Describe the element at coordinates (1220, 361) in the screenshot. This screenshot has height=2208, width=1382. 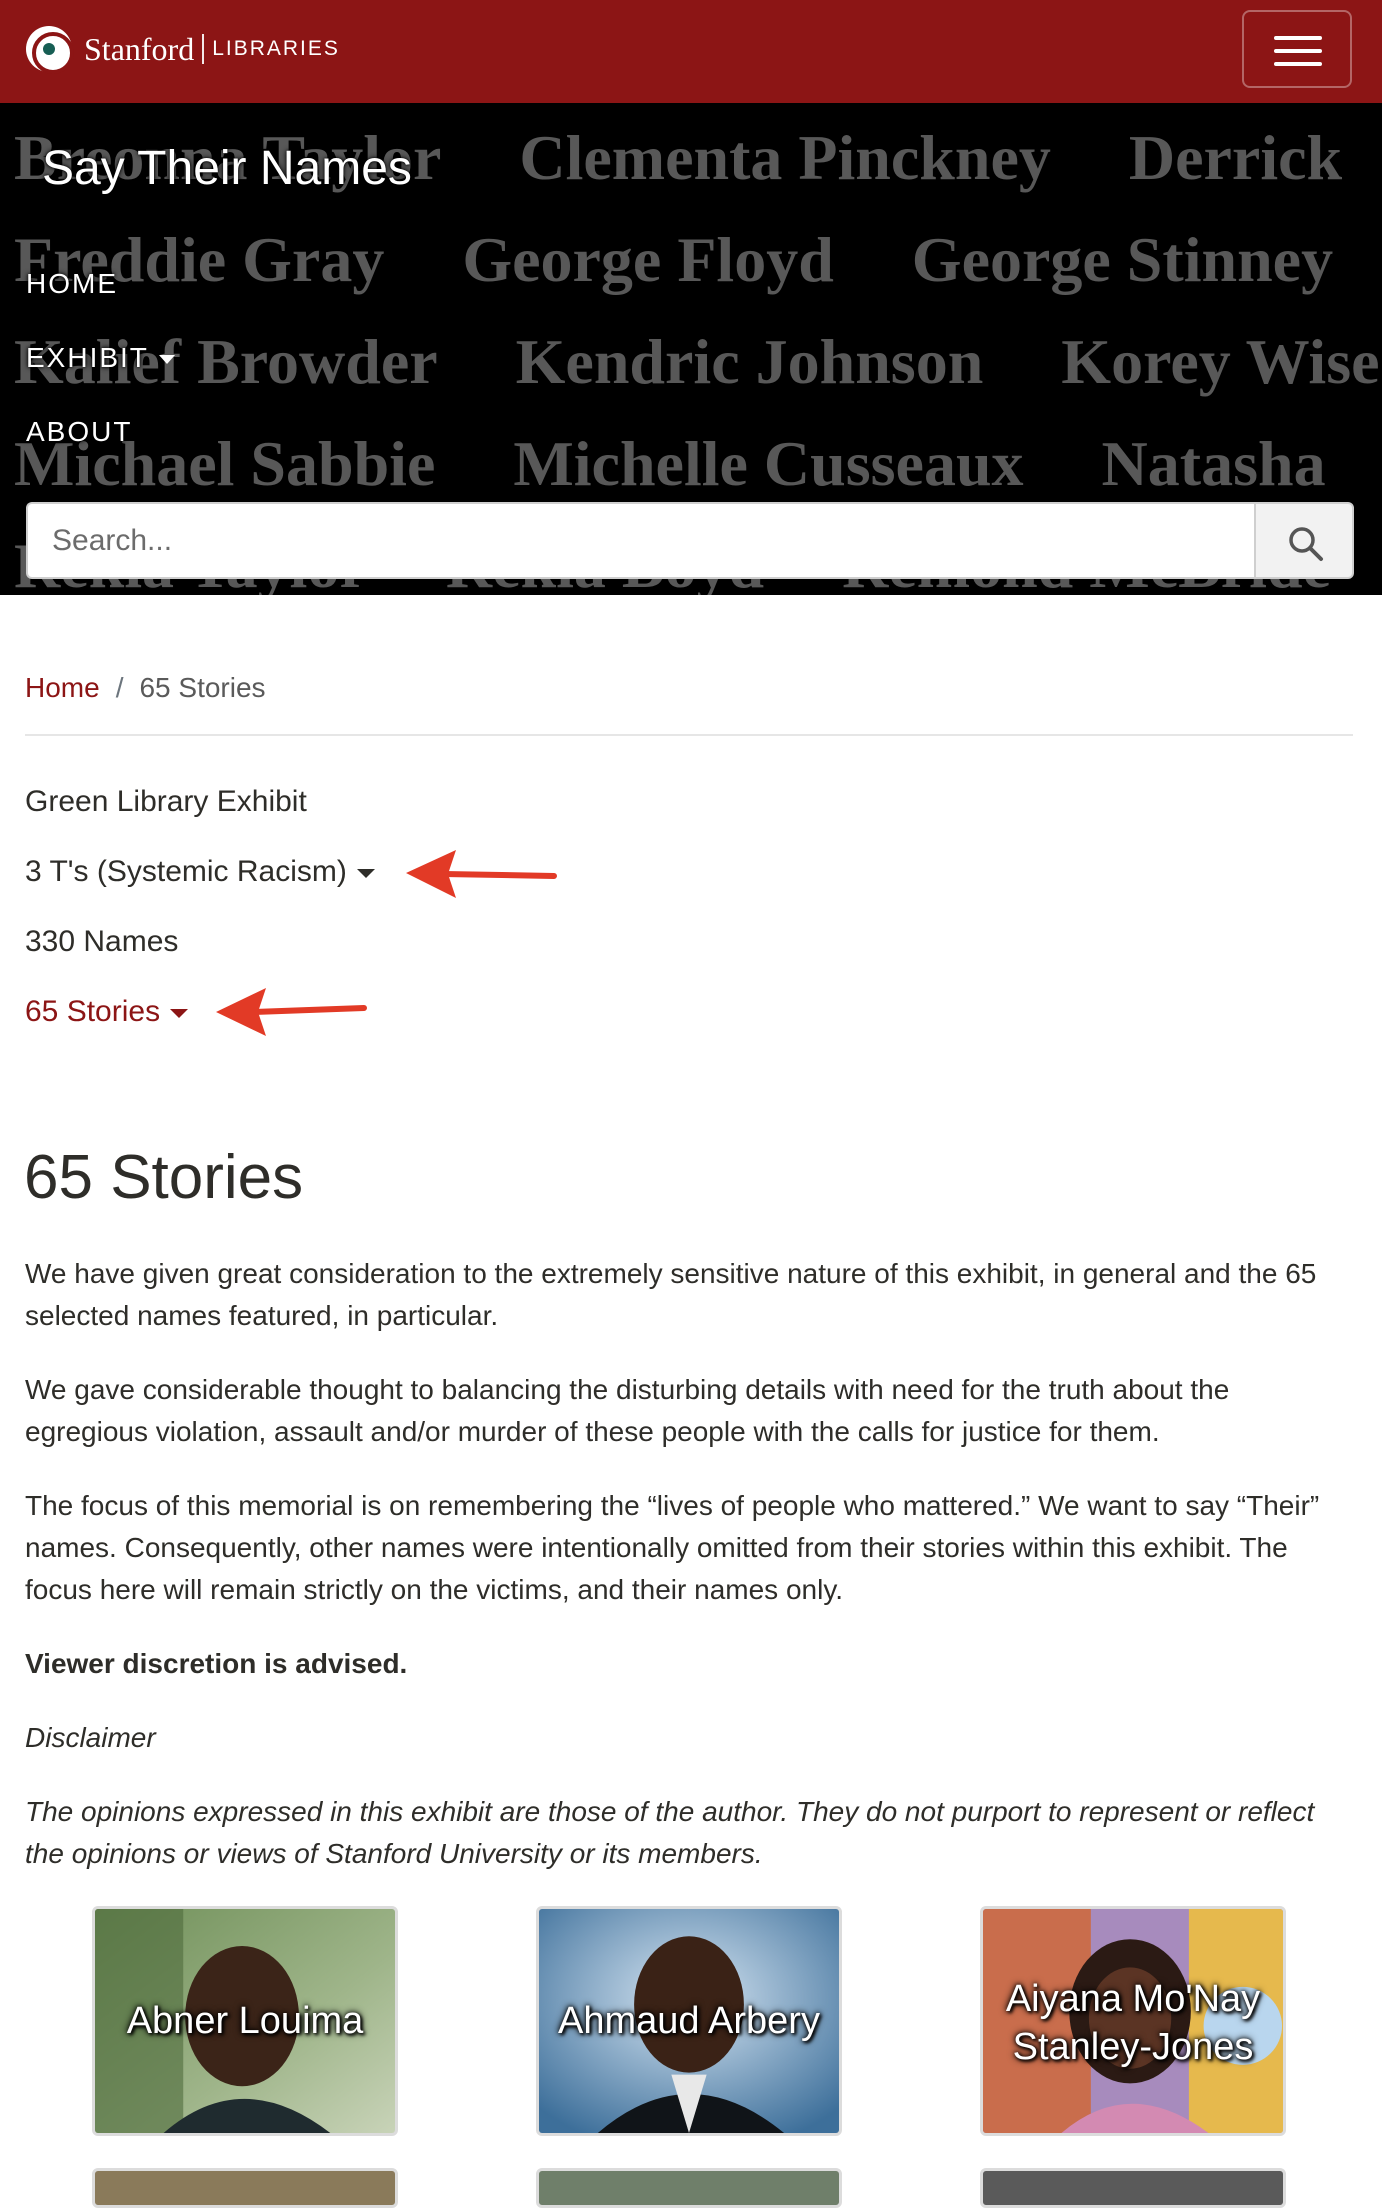
I see `background-name: Korey Wise` at that location.